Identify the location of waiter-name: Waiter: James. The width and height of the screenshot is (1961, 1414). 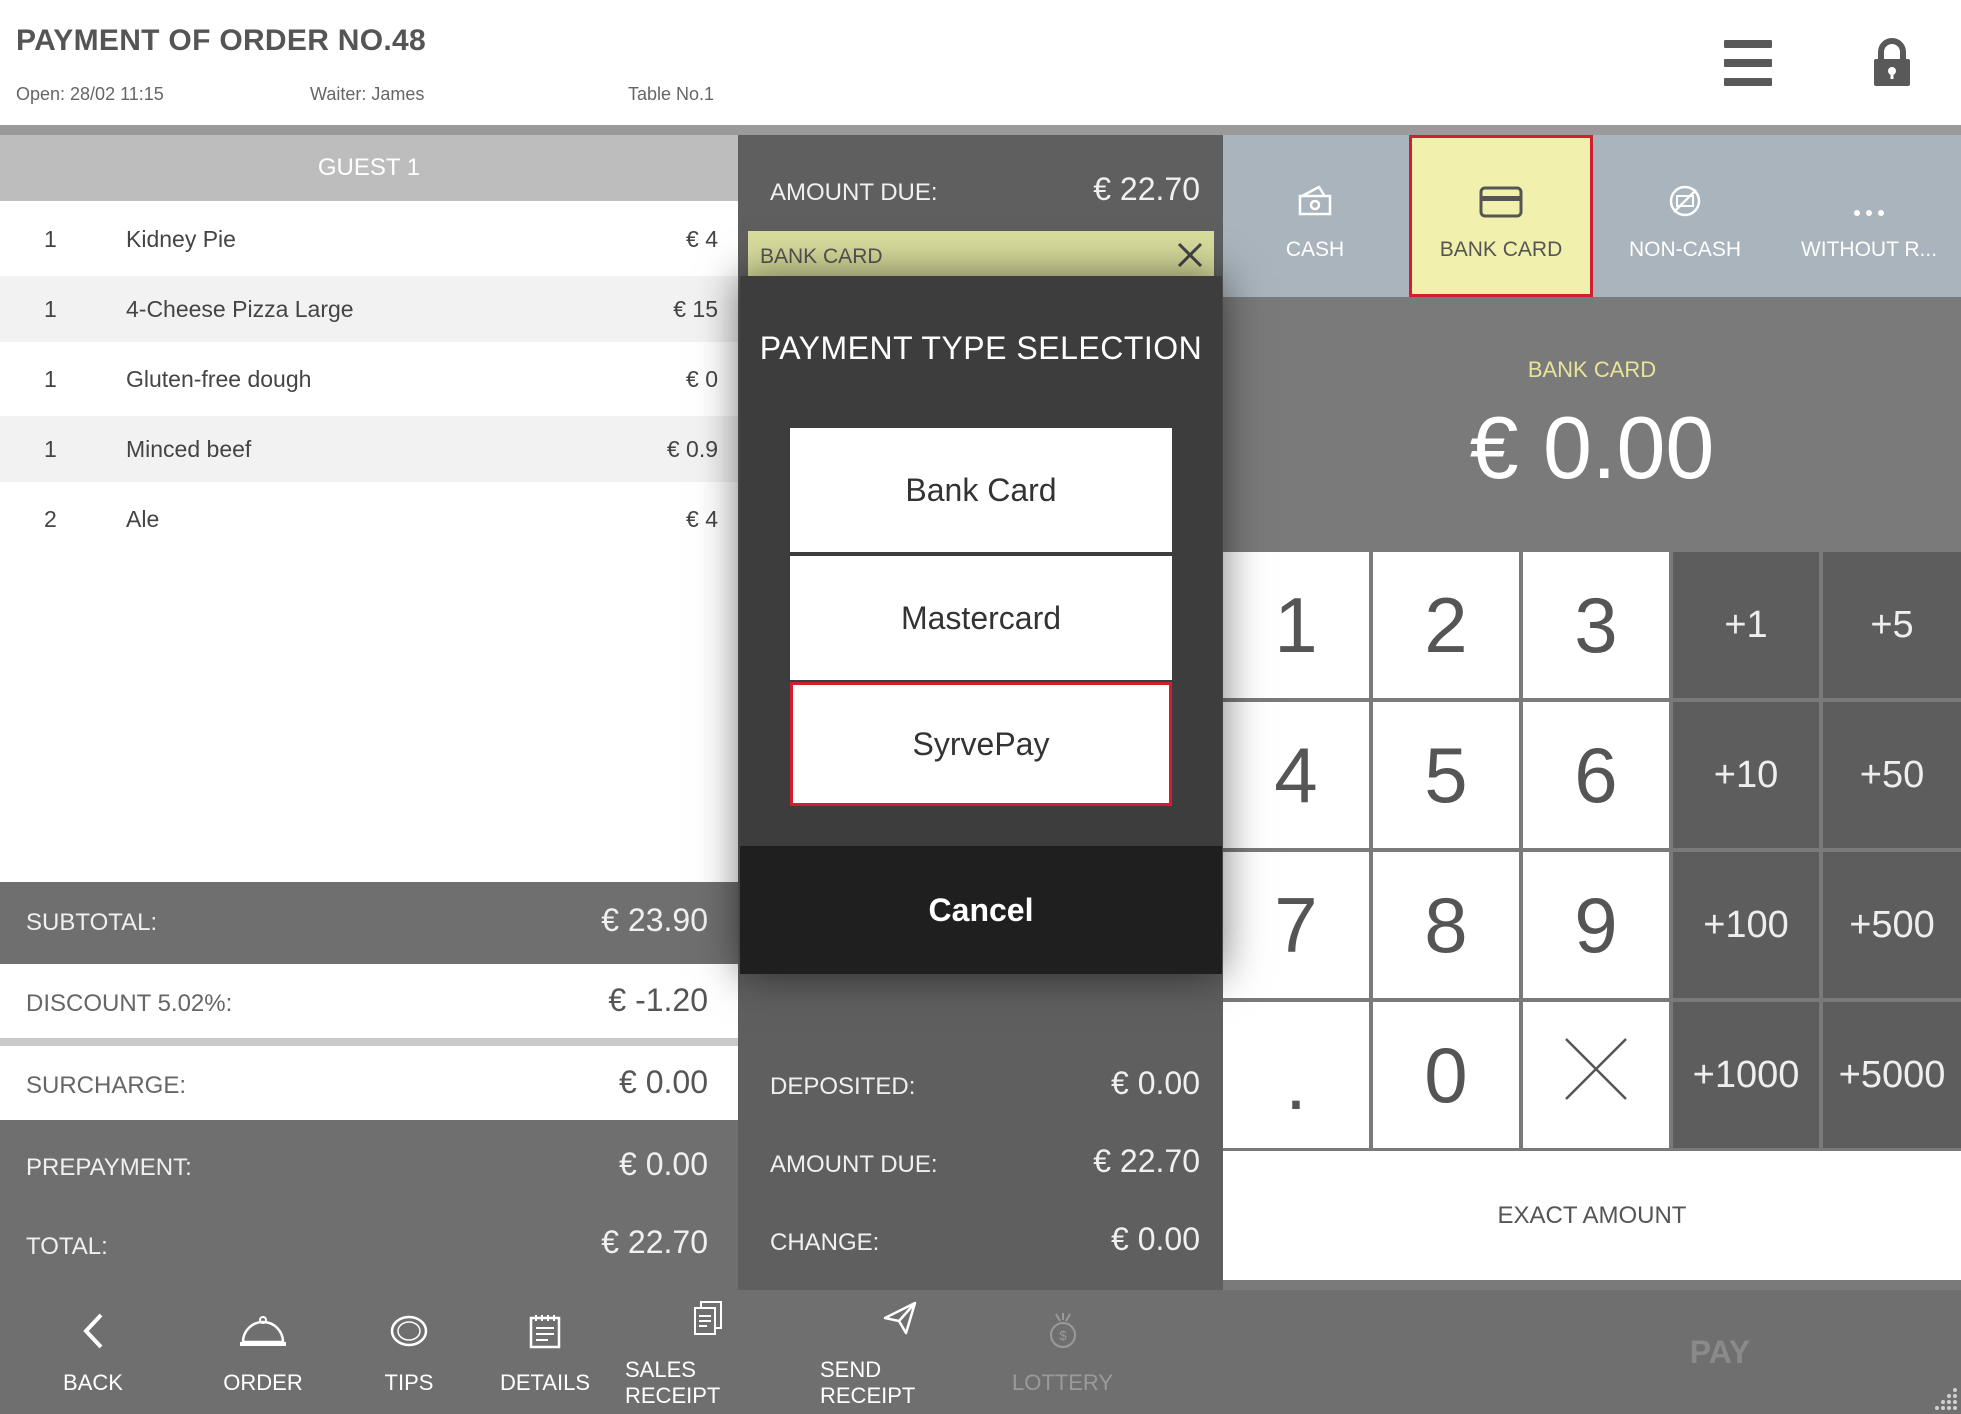
(367, 94).